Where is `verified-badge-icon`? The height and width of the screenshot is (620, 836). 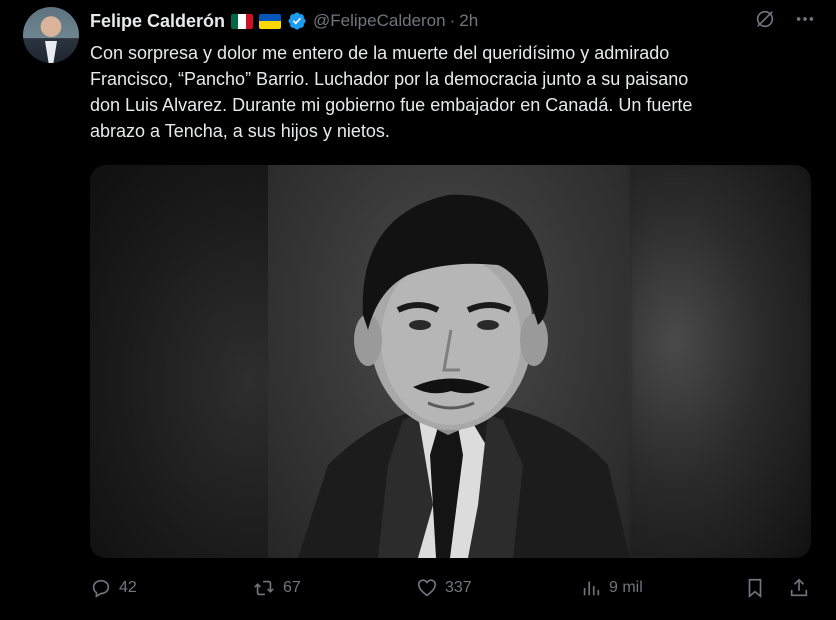 verified-badge-icon is located at coordinates (297, 21).